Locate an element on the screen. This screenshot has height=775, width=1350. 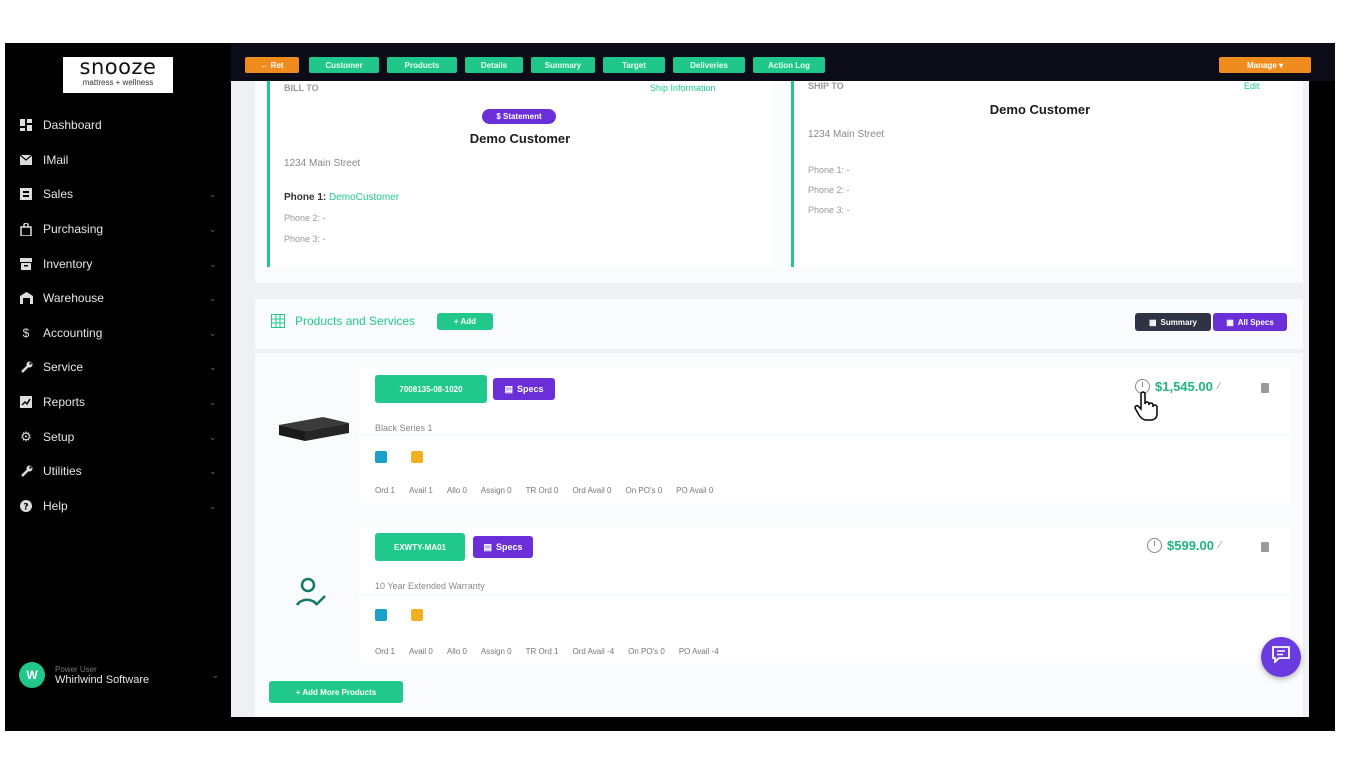
tab-summary: Summary is located at coordinates (563, 65).